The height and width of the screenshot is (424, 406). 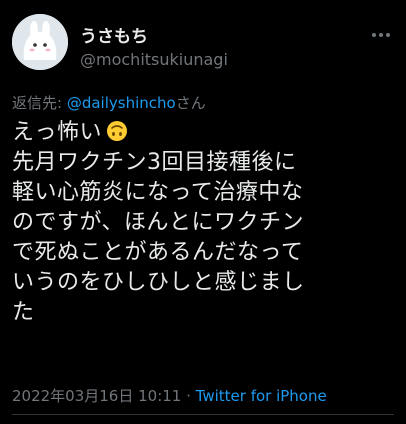 I want to click on reply-context: 返信先: @dailyshinchoさん, so click(x=109, y=102).